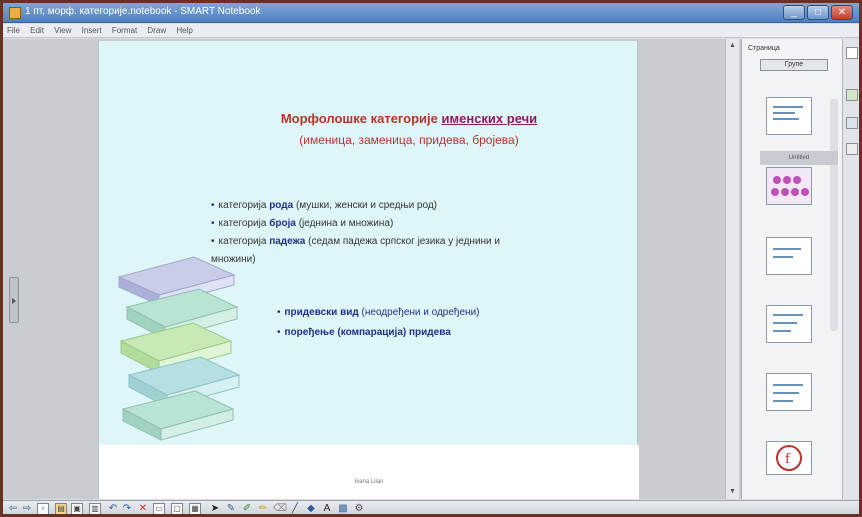 The width and height of the screenshot is (862, 517). What do you see at coordinates (113, 508) in the screenshot?
I see `undo-icon: ↶` at bounding box center [113, 508].